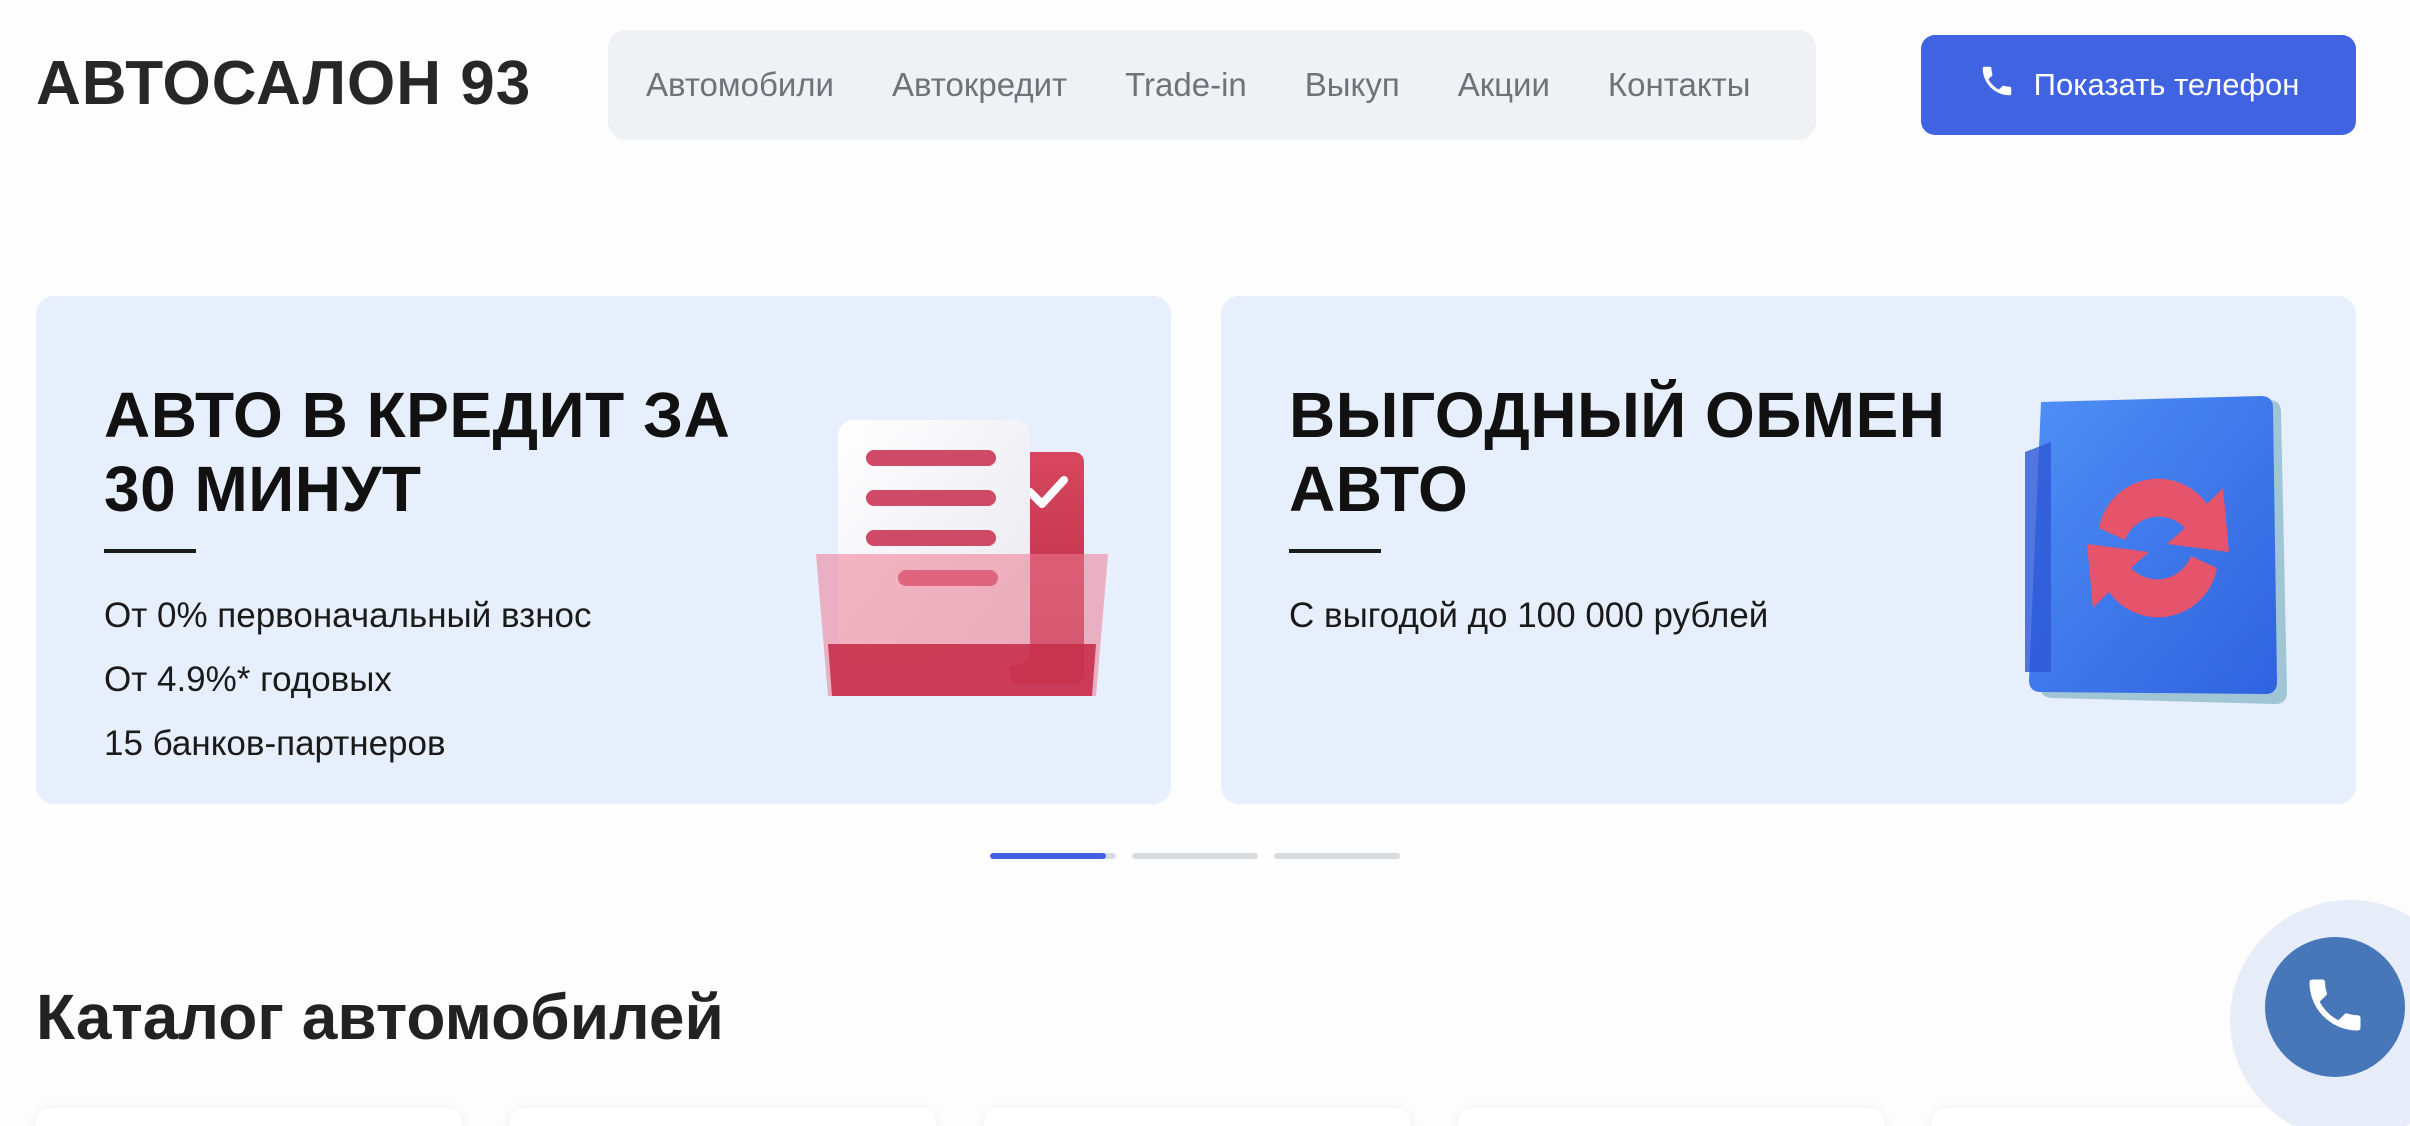 This screenshot has height=1126, width=2410. What do you see at coordinates (283, 83) in the screenshot?
I see `site-logo: АВТОСАЛОН 93` at bounding box center [283, 83].